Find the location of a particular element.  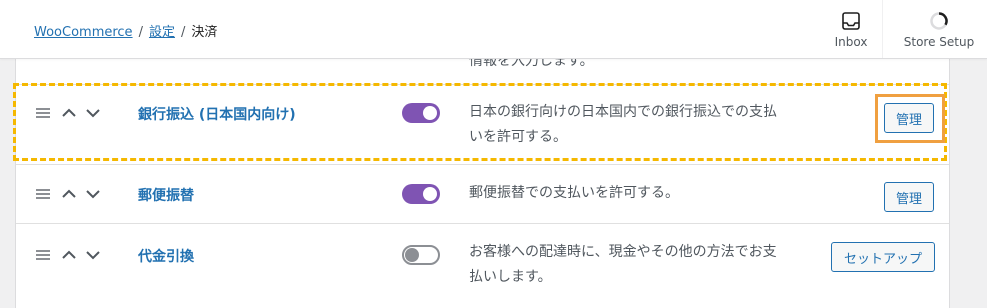

breadcrumb-settings-link: 設定 is located at coordinates (162, 32).